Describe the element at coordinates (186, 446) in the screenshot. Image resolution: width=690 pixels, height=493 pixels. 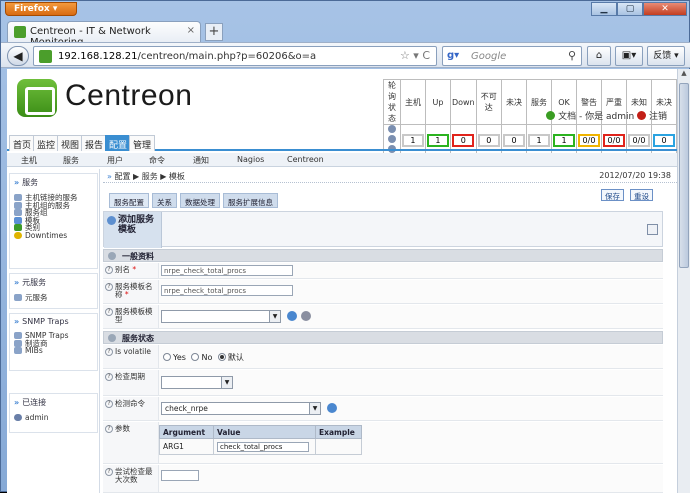
I see `arg-name: ARG1` at that location.